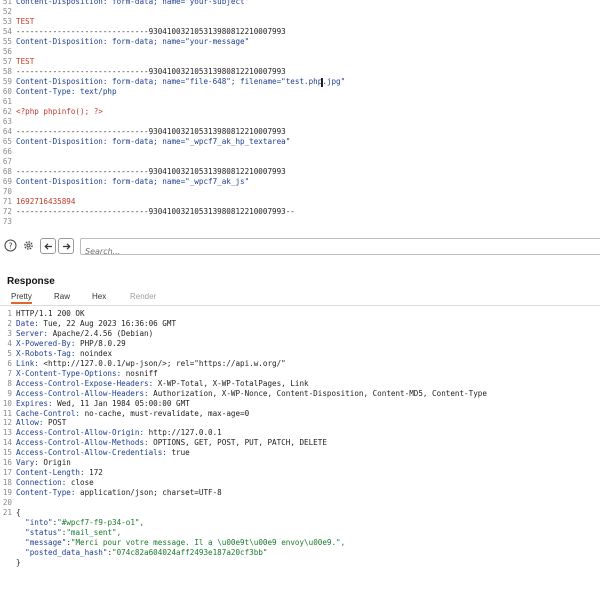 This screenshot has width=600, height=613. I want to click on response-code-line: 1 HTTP/1.1 200 OK, so click(42, 314).